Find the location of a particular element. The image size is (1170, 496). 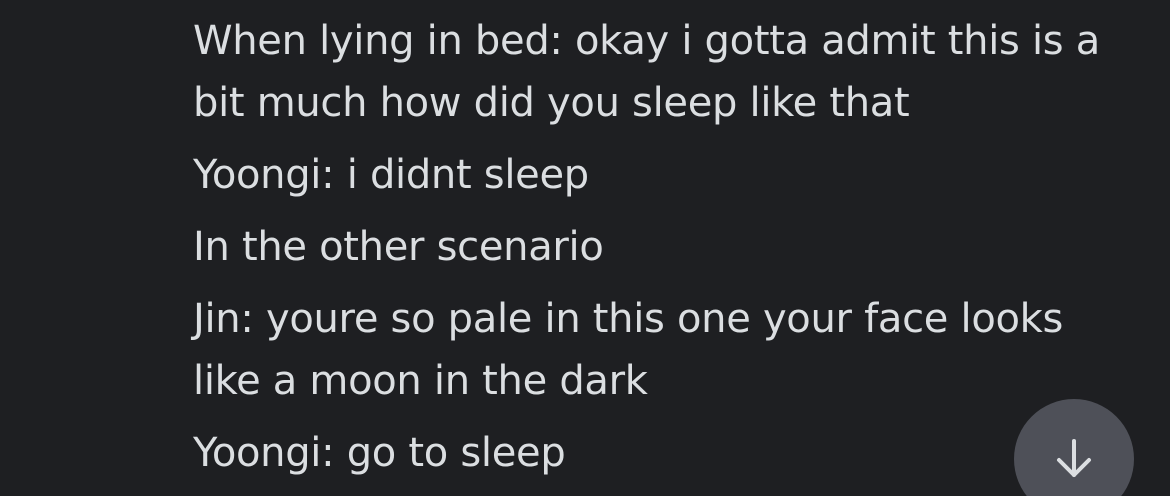

message-text: Yoongi: go to sleep is located at coordinates (379, 453).